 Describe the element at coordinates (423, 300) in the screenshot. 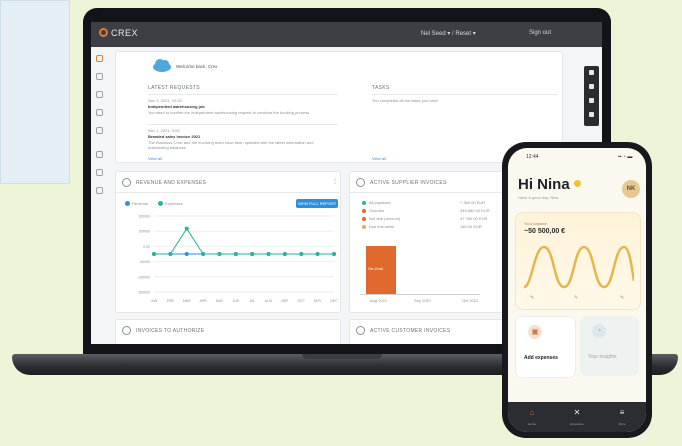

I see `inv-axis-2: Sep 2021` at that location.